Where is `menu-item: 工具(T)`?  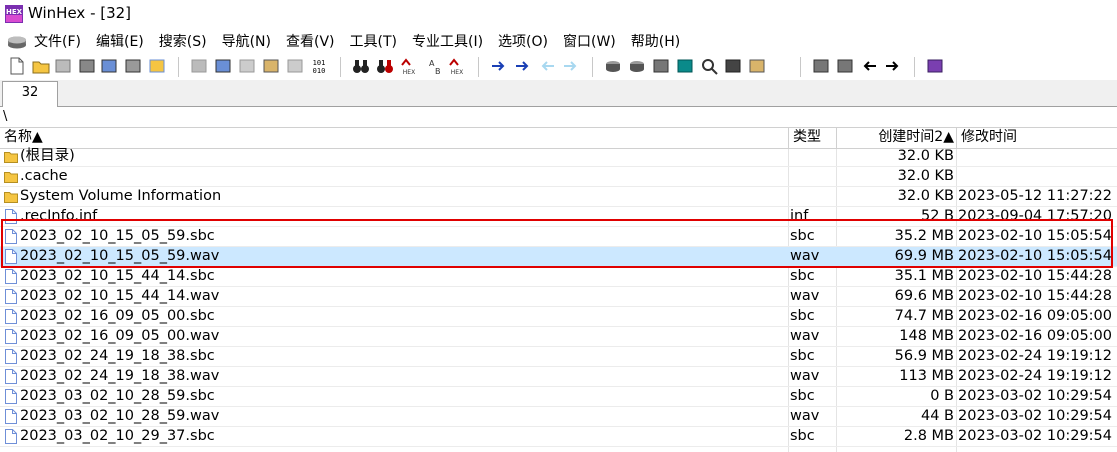
menu-item: 工具(T) is located at coordinates (376, 42).